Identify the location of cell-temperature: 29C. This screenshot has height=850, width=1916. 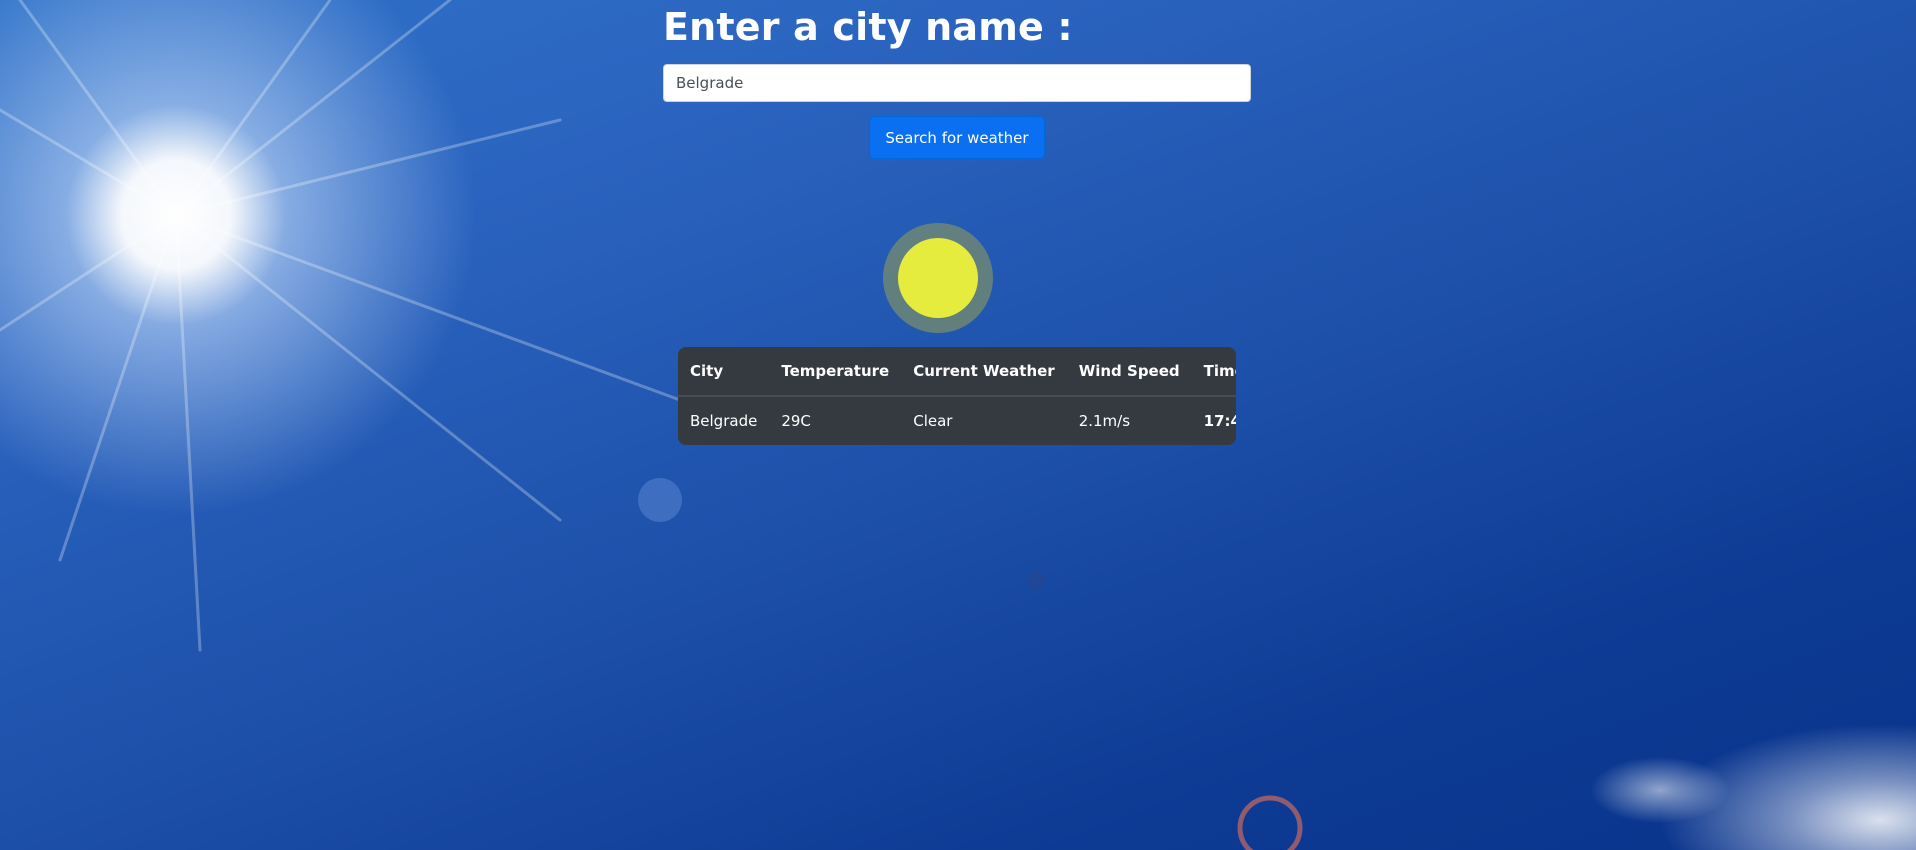
(796, 421).